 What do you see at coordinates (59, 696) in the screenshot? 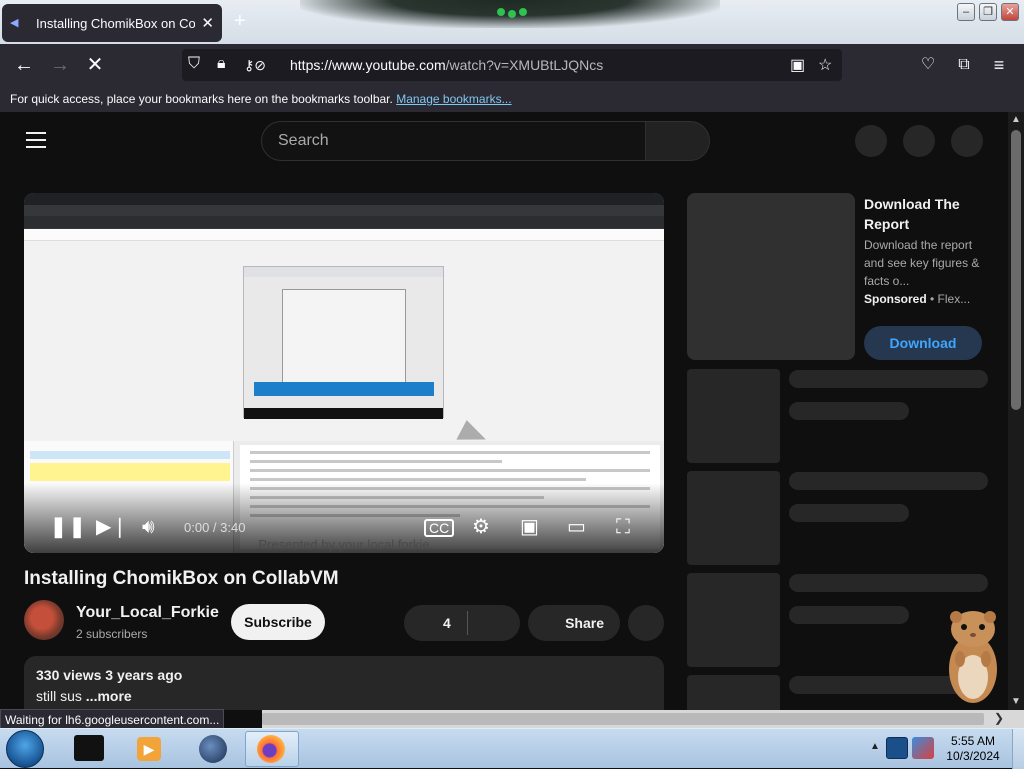
I see `description-text: still sus` at bounding box center [59, 696].